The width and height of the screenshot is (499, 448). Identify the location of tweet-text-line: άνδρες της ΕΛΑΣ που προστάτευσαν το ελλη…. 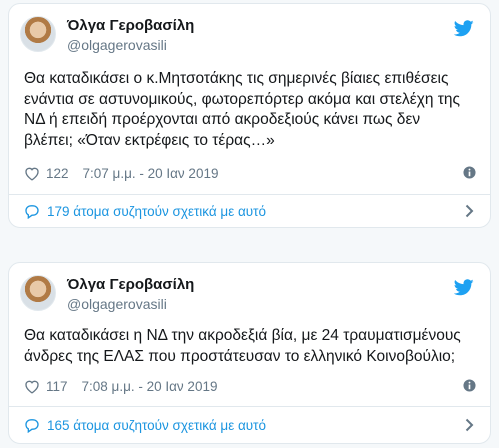
(240, 356).